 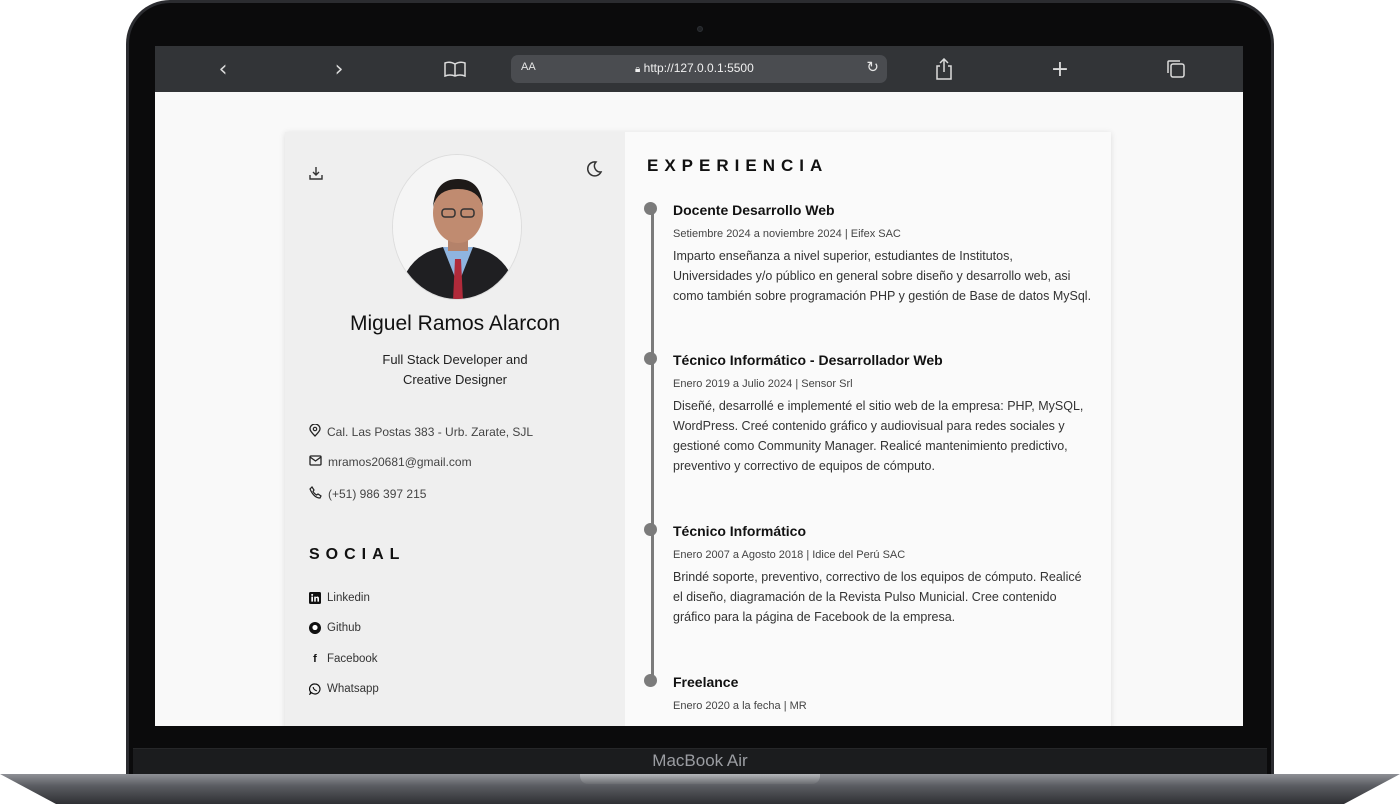 I want to click on social-heading: SOCIAL, so click(x=357, y=554).